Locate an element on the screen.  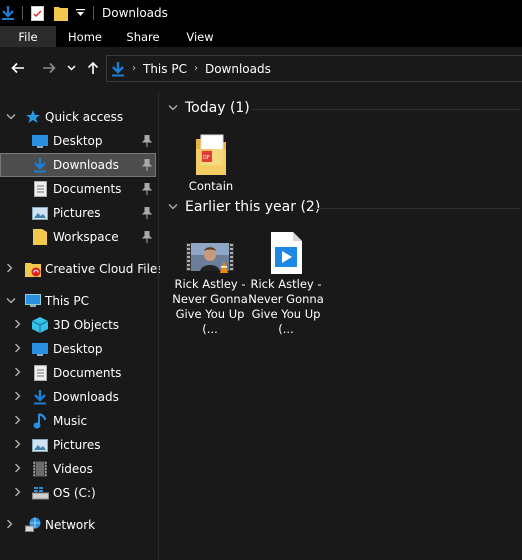
tab-home: Home is located at coordinates (85, 36).